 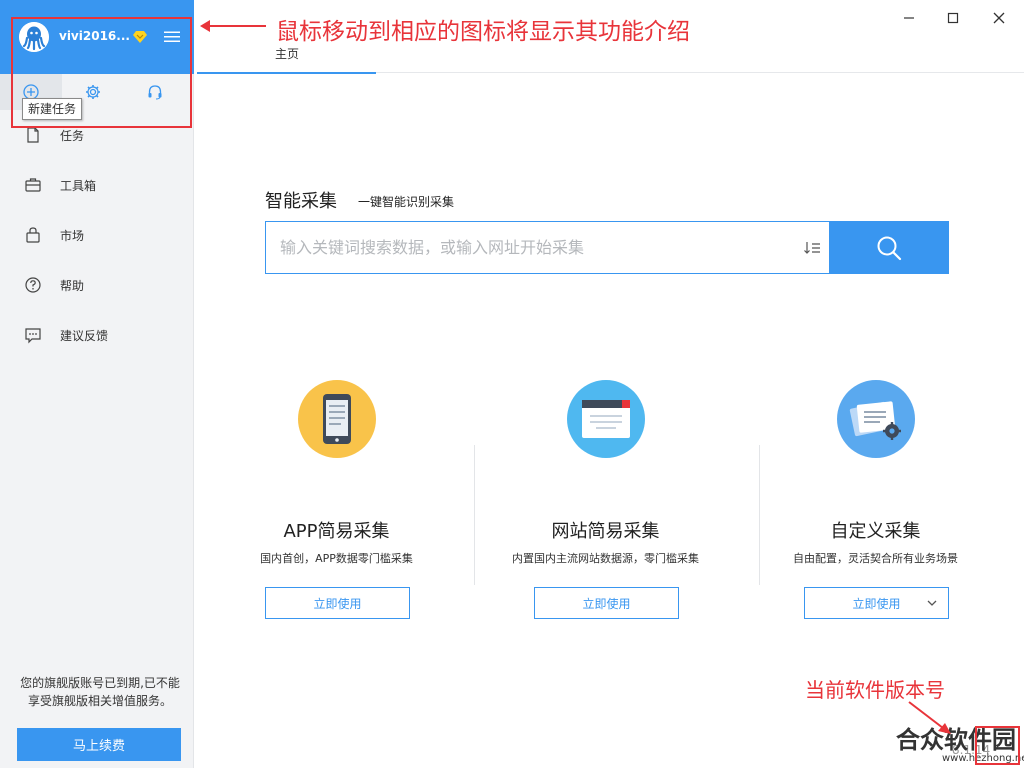 I want to click on phone-icon, so click(x=337, y=419).